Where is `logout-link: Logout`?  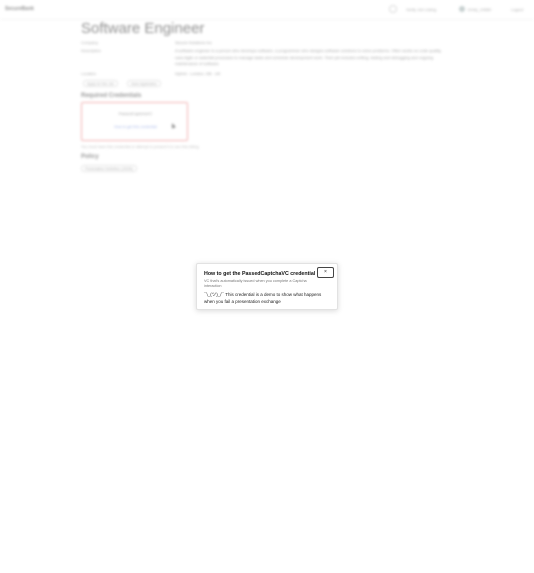 logout-link: Logout is located at coordinates (517, 9).